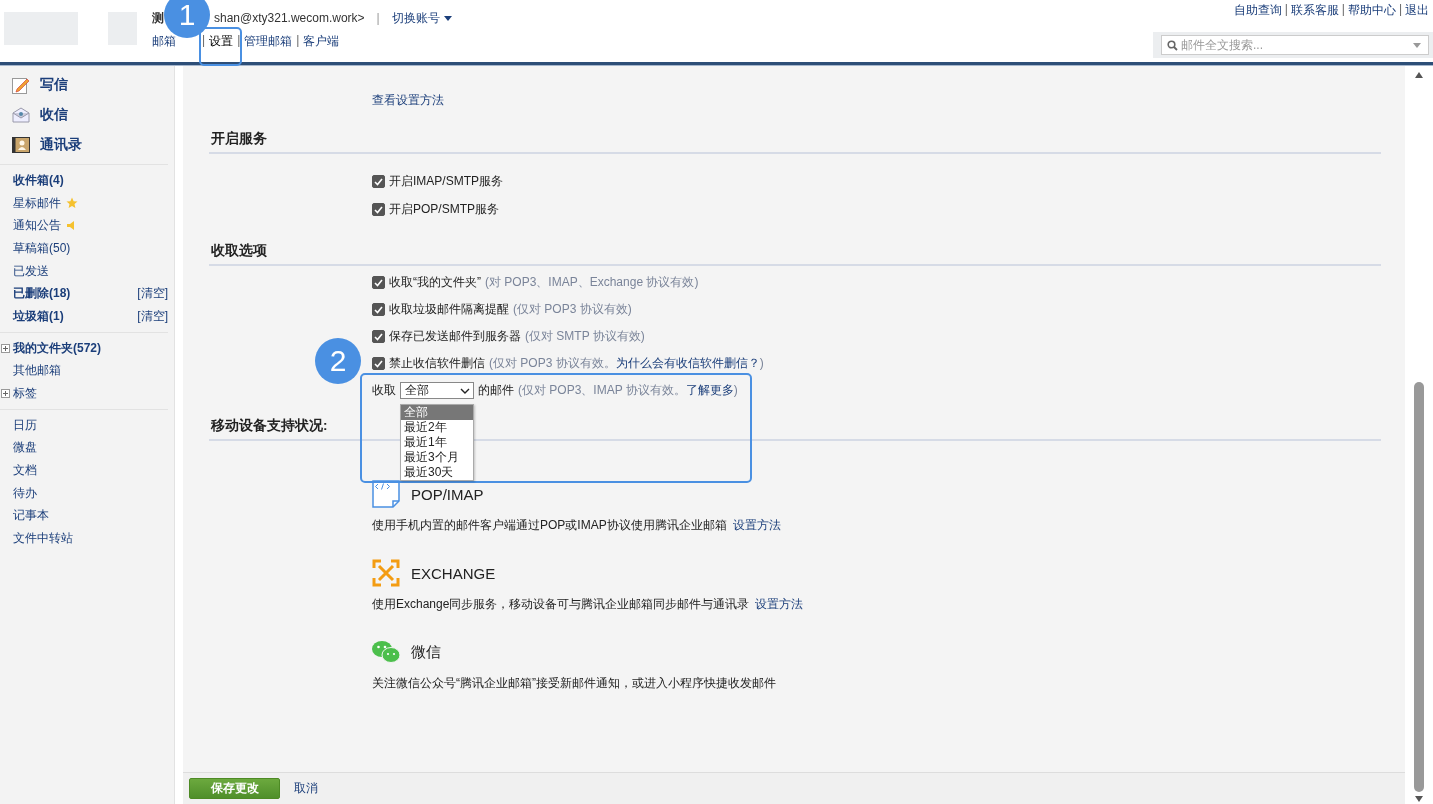  I want to click on service-description: 使用手机内置的邮件客户端通过POP或IMAP协议使用腾讯企业邮箱, so click(549, 525).